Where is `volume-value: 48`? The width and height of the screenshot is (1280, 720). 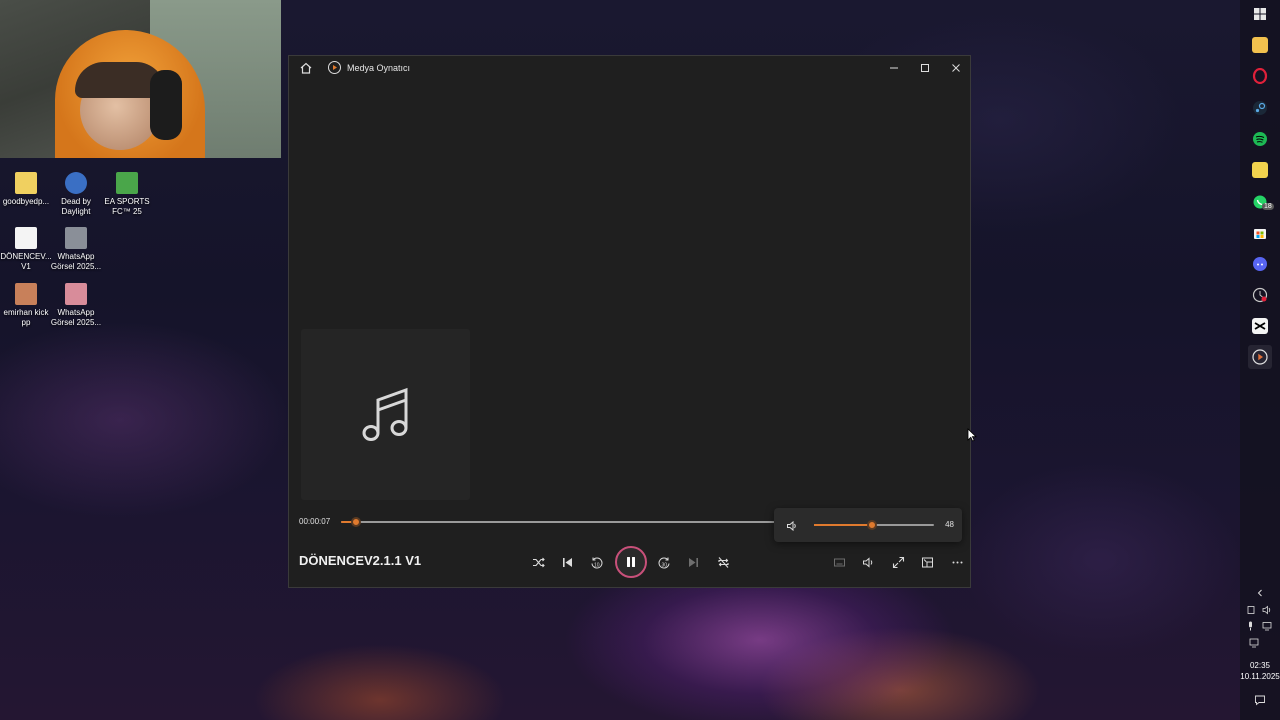
volume-value: 48 is located at coordinates (949, 524).